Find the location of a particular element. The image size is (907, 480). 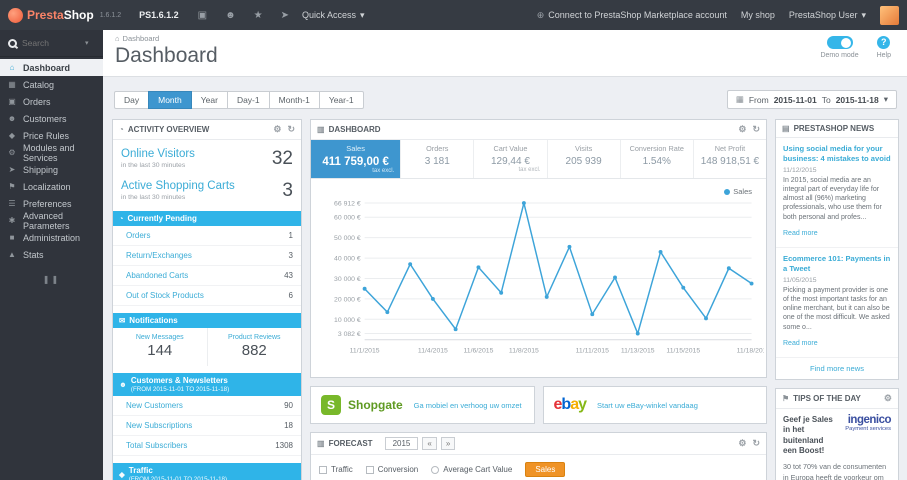

article-date: 11/12/2015 is located at coordinates (800, 170).